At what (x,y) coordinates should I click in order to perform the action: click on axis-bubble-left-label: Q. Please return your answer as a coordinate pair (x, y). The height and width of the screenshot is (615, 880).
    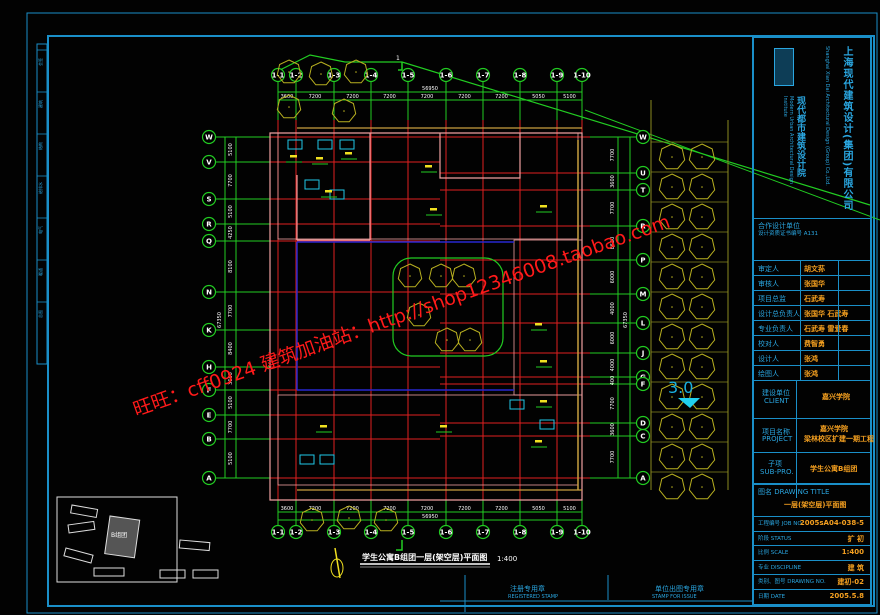
    Looking at the image, I should click on (209, 242).